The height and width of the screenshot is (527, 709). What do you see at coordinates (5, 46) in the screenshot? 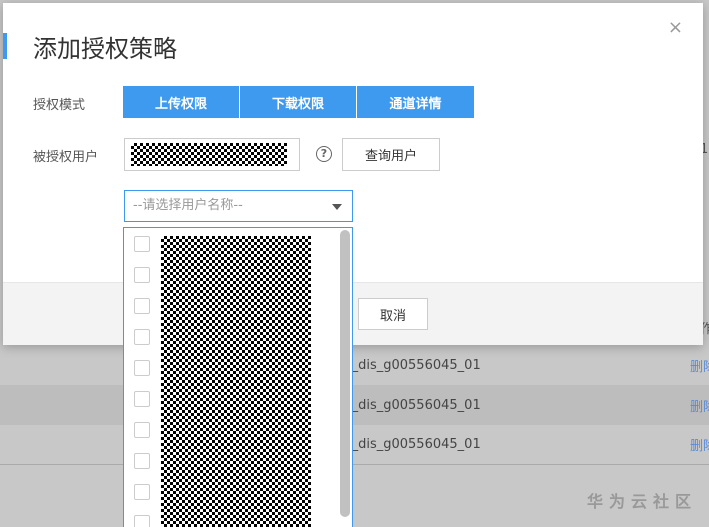
I see `title-accent` at bounding box center [5, 46].